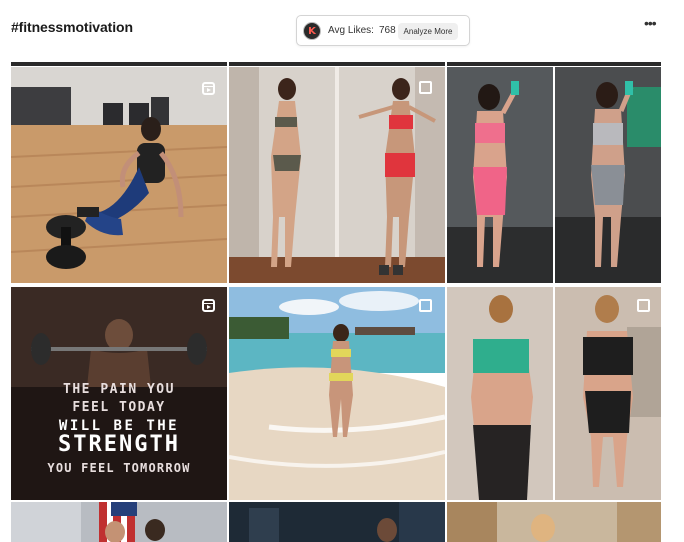  I want to click on quote-line-2: FEEL TODAY, so click(119, 407).